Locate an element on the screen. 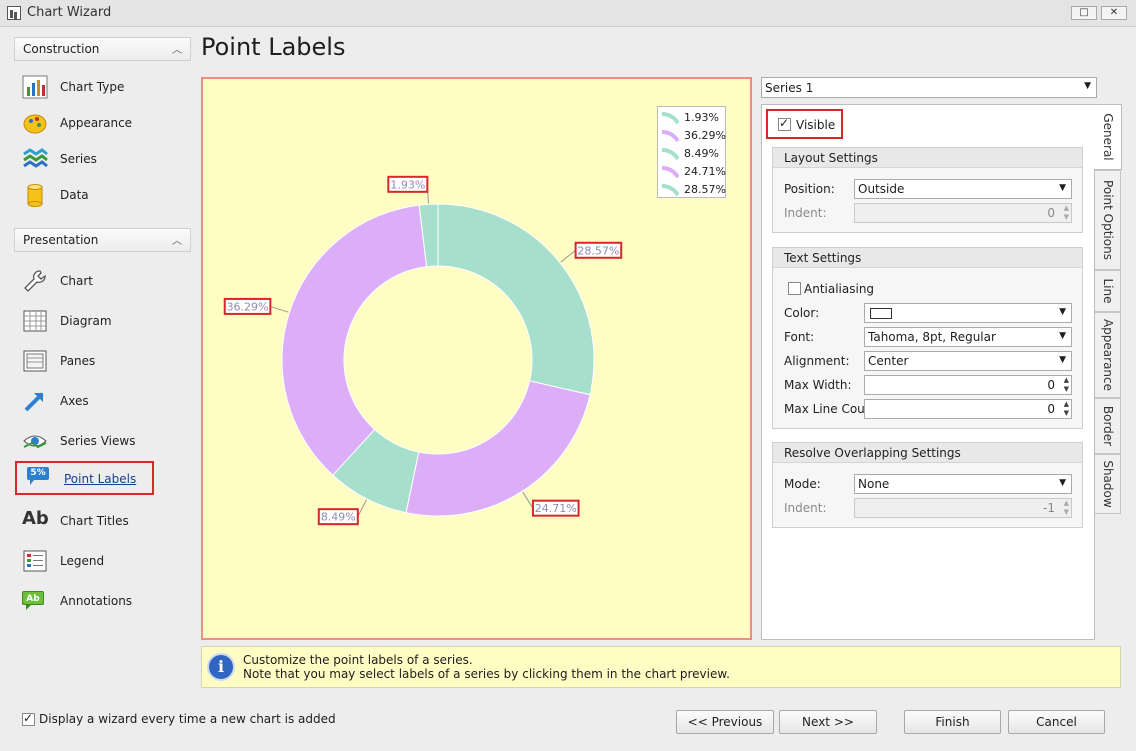 The image size is (1136, 751). color-dropdown: ▼ is located at coordinates (968, 313).